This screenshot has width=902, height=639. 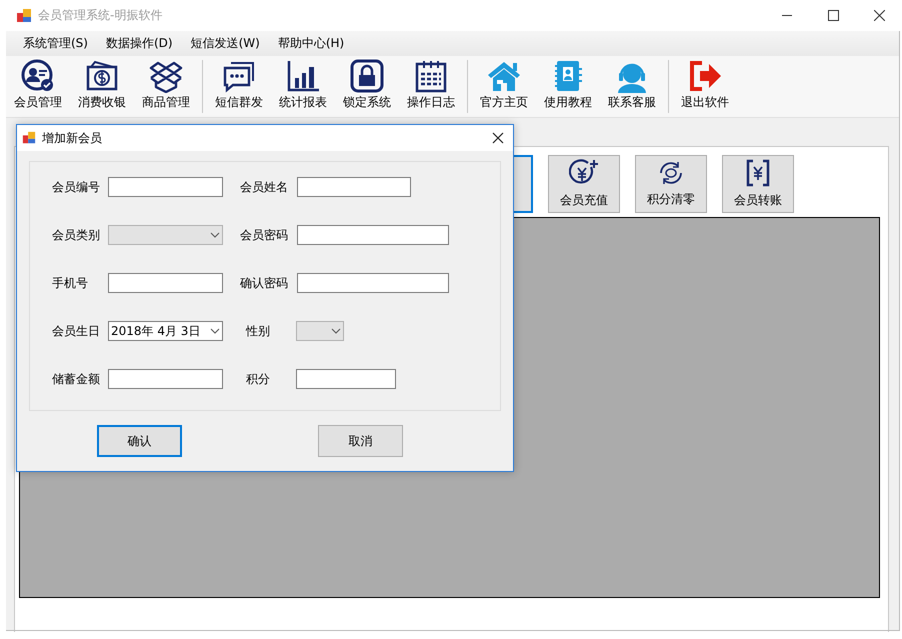 What do you see at coordinates (166, 76) in the screenshot?
I see `box-icon` at bounding box center [166, 76].